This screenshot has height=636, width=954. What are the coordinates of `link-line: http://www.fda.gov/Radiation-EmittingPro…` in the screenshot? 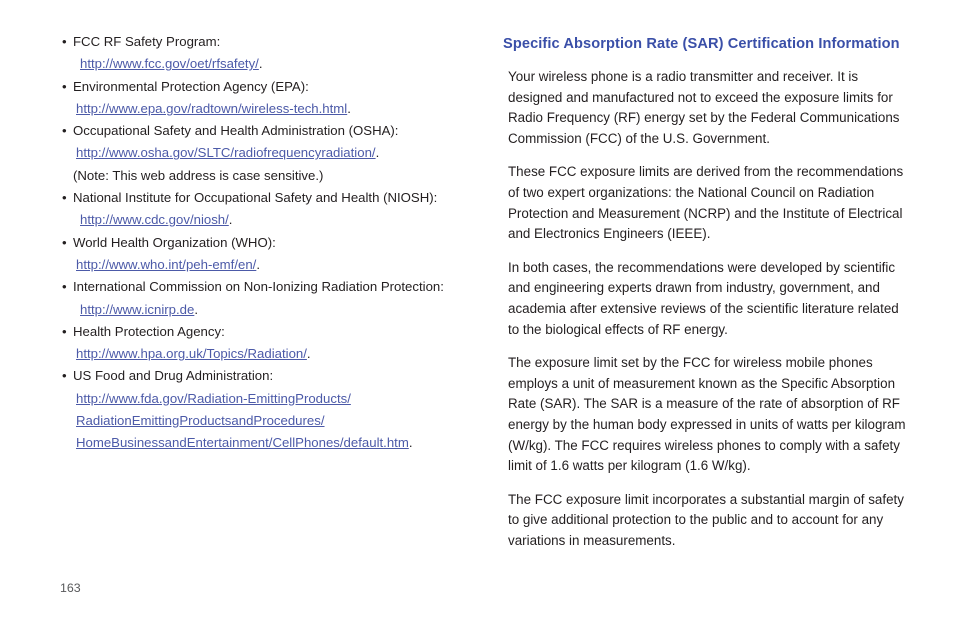 It's located at (270, 399).